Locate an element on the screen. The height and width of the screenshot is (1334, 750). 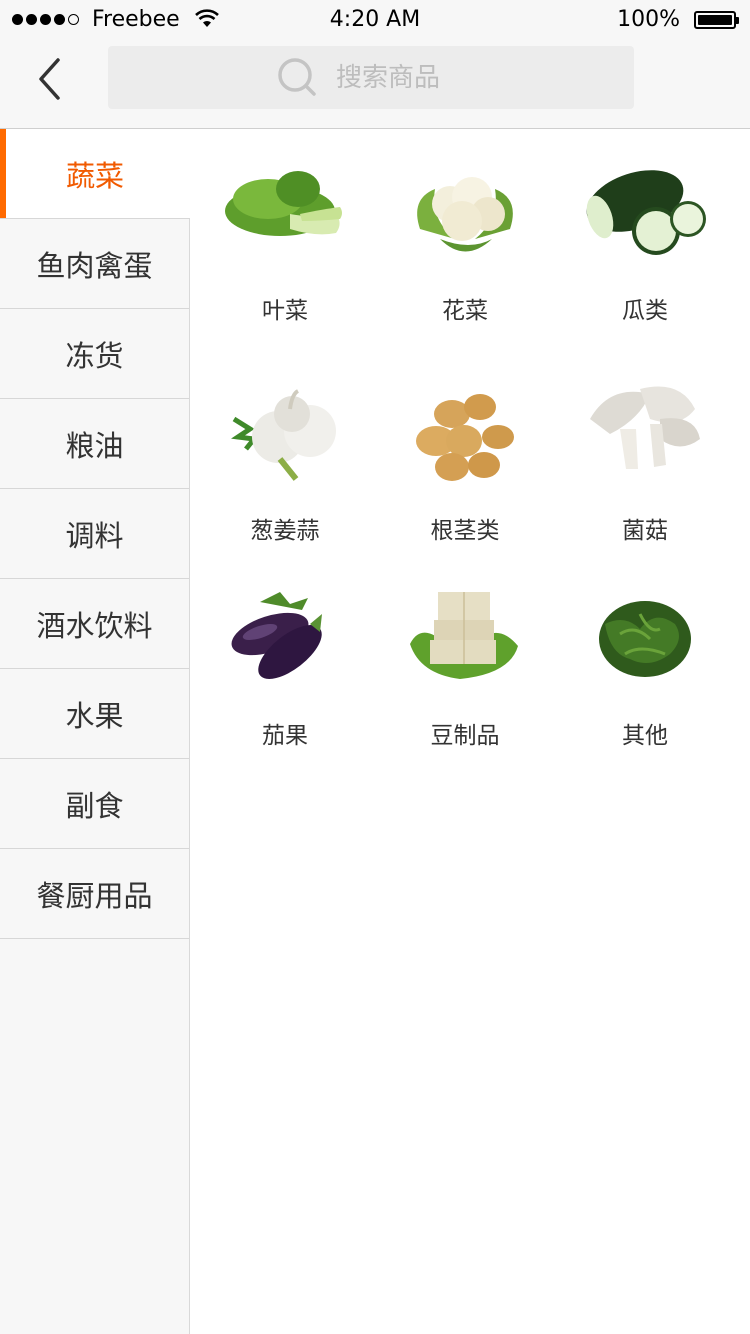
search-input is located at coordinates (401, 77).